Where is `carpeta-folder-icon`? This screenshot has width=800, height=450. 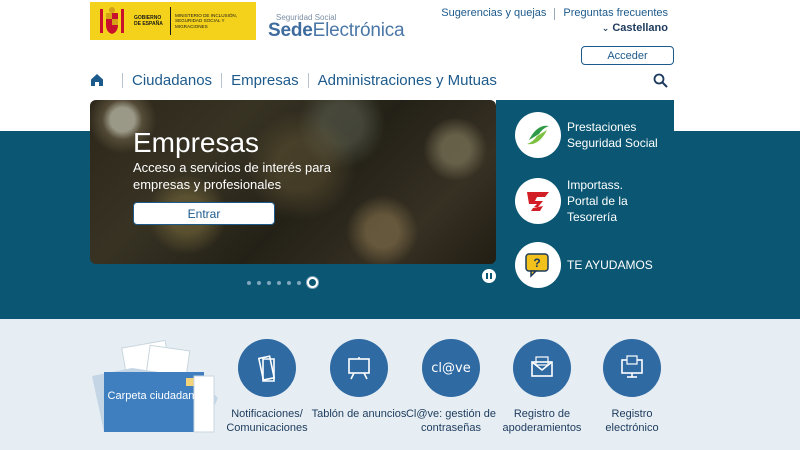
carpeta-folder-icon is located at coordinates (155, 387).